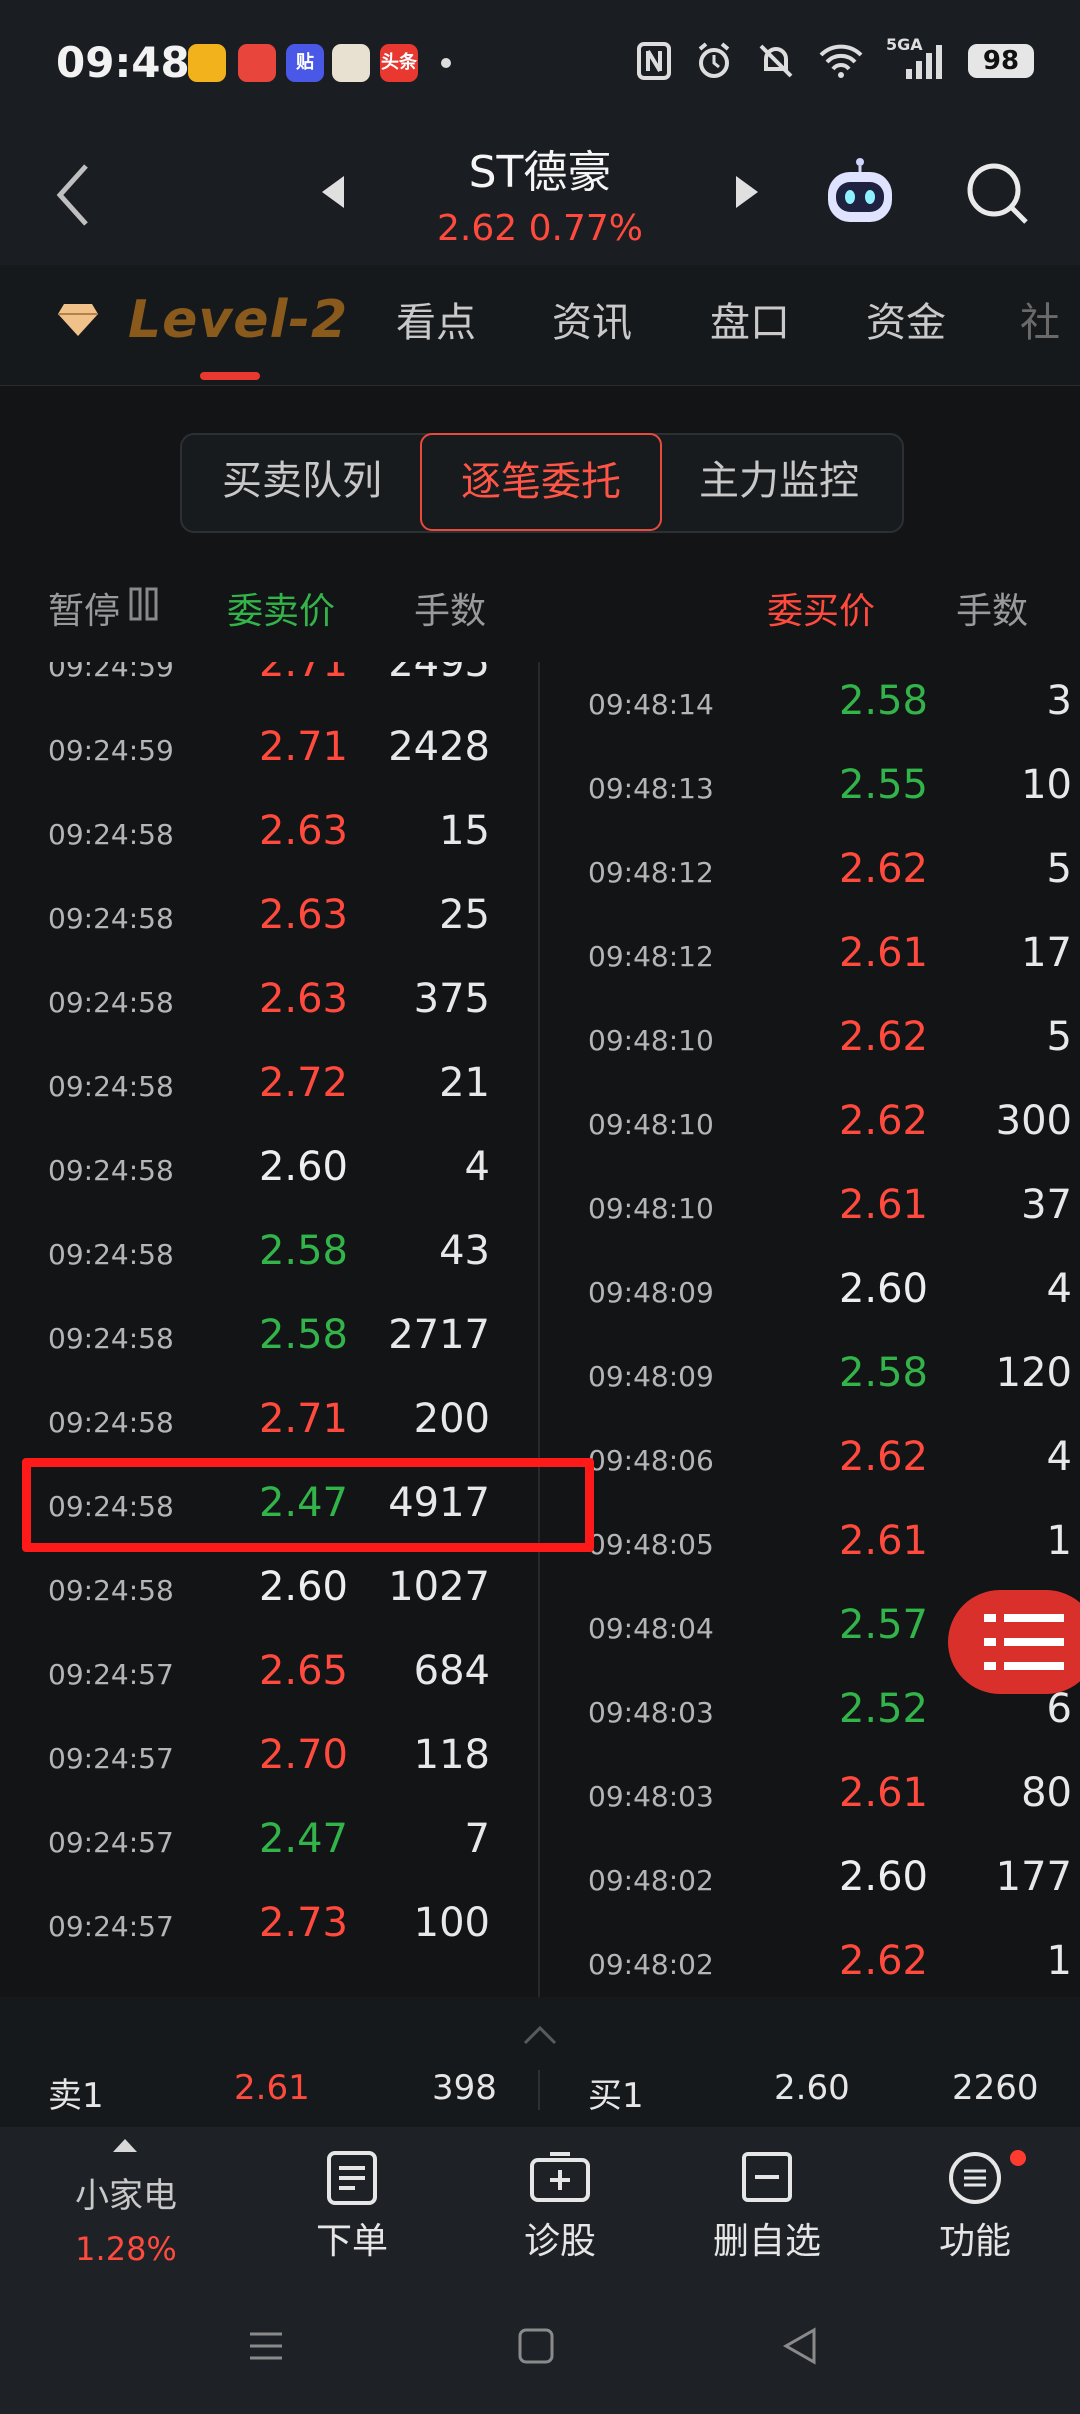 This screenshot has height=2414, width=1080. What do you see at coordinates (806, 704) in the screenshot?
I see `buy-order-row: 09:48:14 2.58 3` at bounding box center [806, 704].